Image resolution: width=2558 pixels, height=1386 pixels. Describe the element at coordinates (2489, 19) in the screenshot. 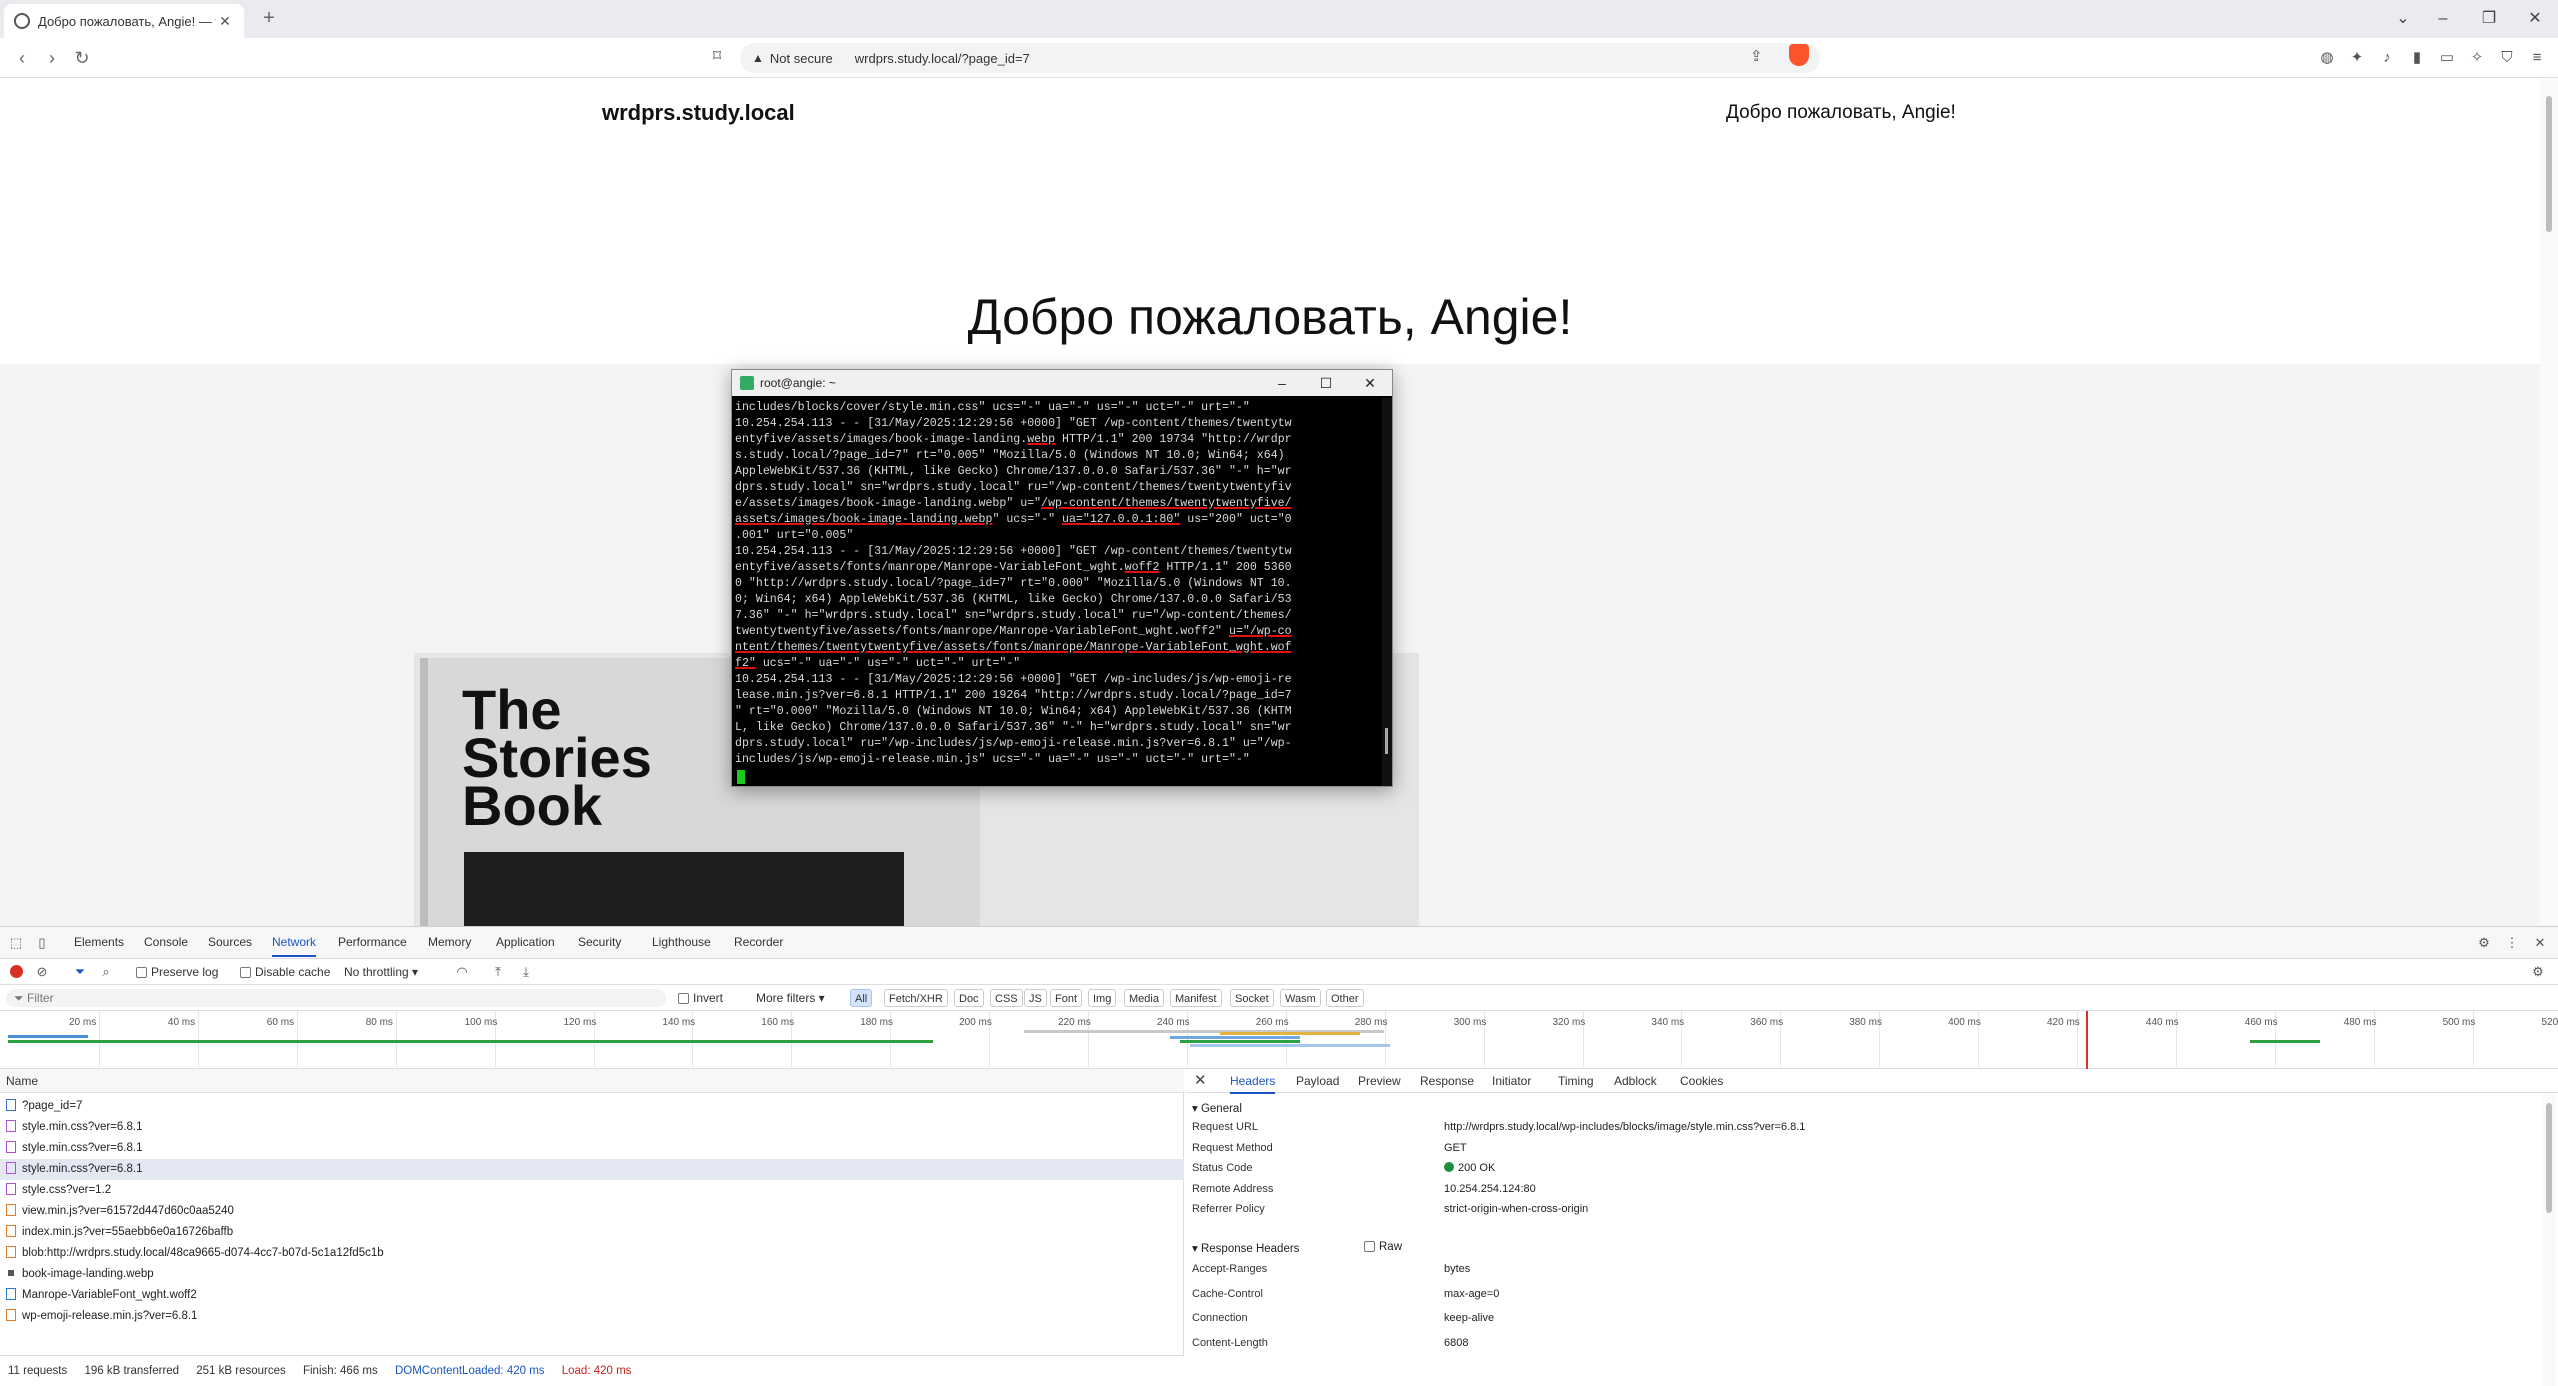

I see `window-restore-button: ❐` at that location.